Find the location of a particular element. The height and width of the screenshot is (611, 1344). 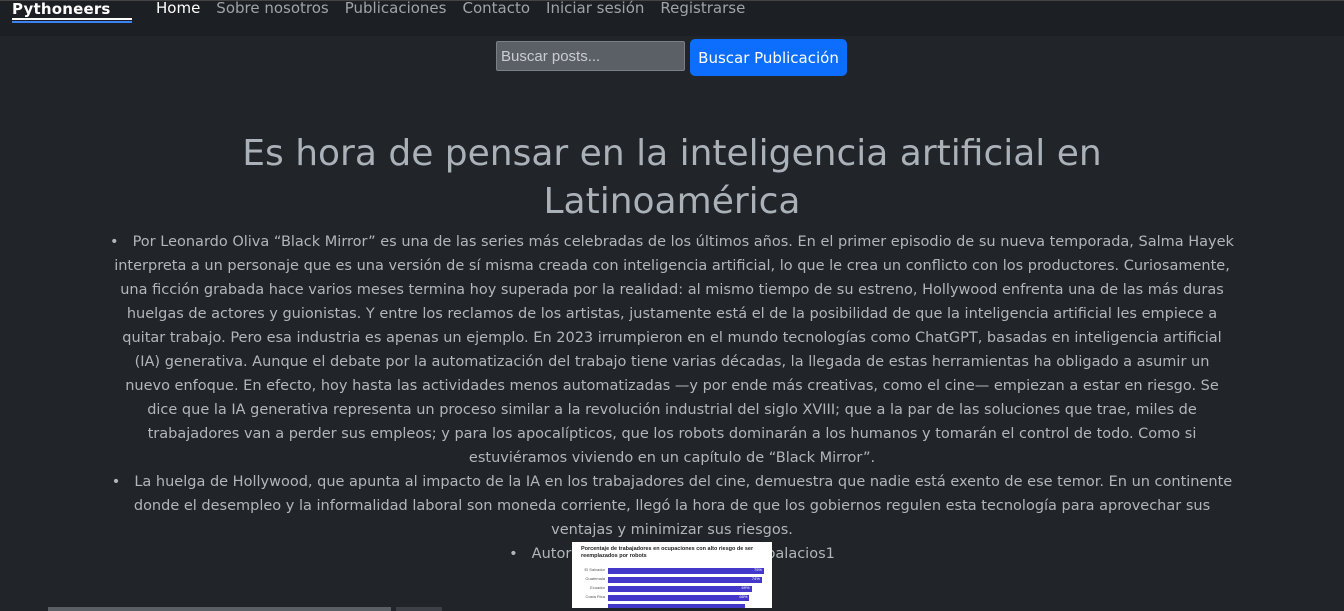

post-image-bar-value: 75% is located at coordinates (757, 569).